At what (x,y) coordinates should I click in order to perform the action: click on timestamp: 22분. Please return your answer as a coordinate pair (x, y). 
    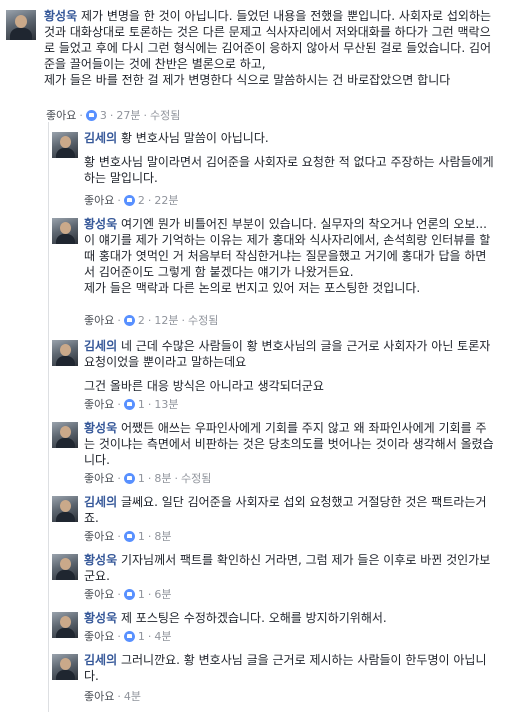
    Looking at the image, I should click on (166, 200).